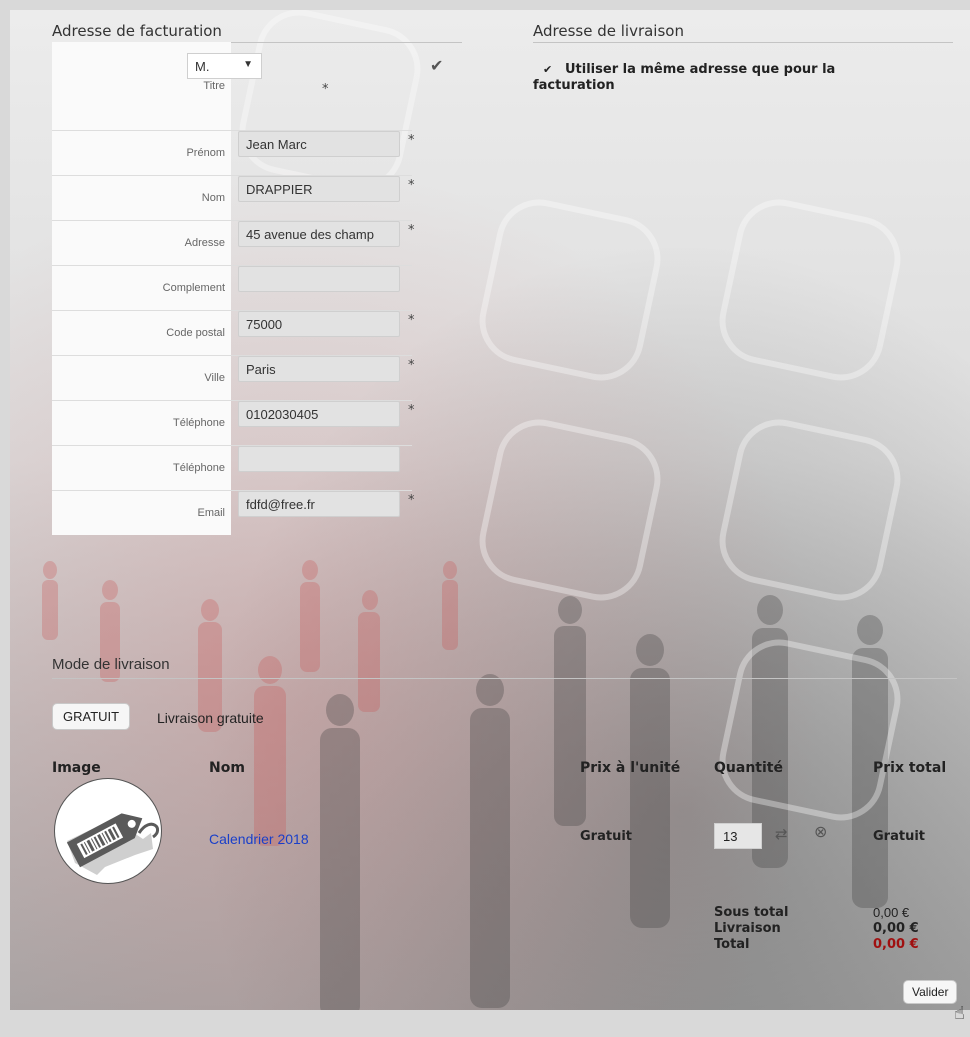  Describe the element at coordinates (608, 31) in the screenshot. I see `shipping-heading: Adresse de livraison` at that location.